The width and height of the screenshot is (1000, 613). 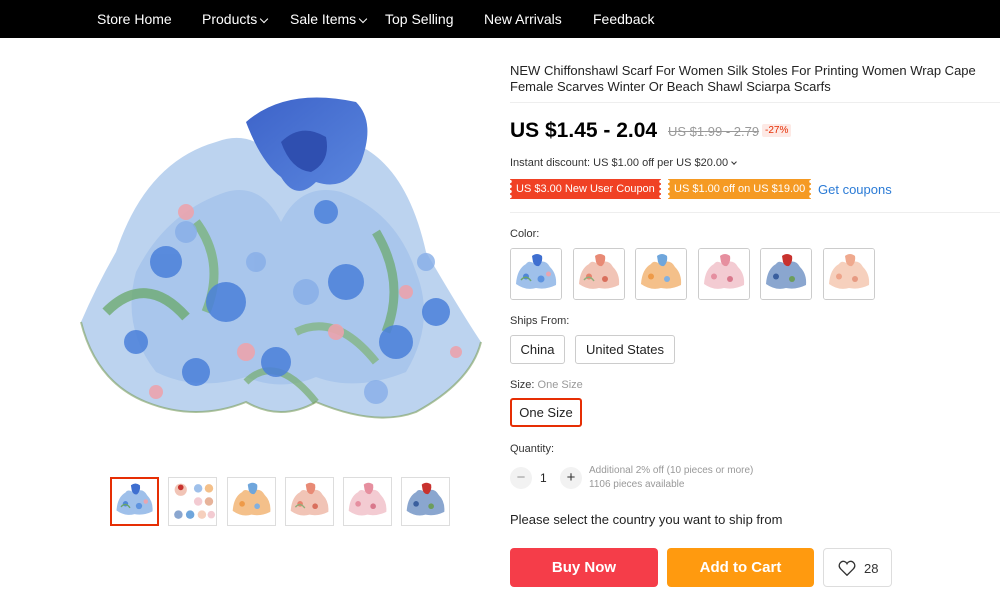 I want to click on nav-products: Products, so click(x=235, y=19).